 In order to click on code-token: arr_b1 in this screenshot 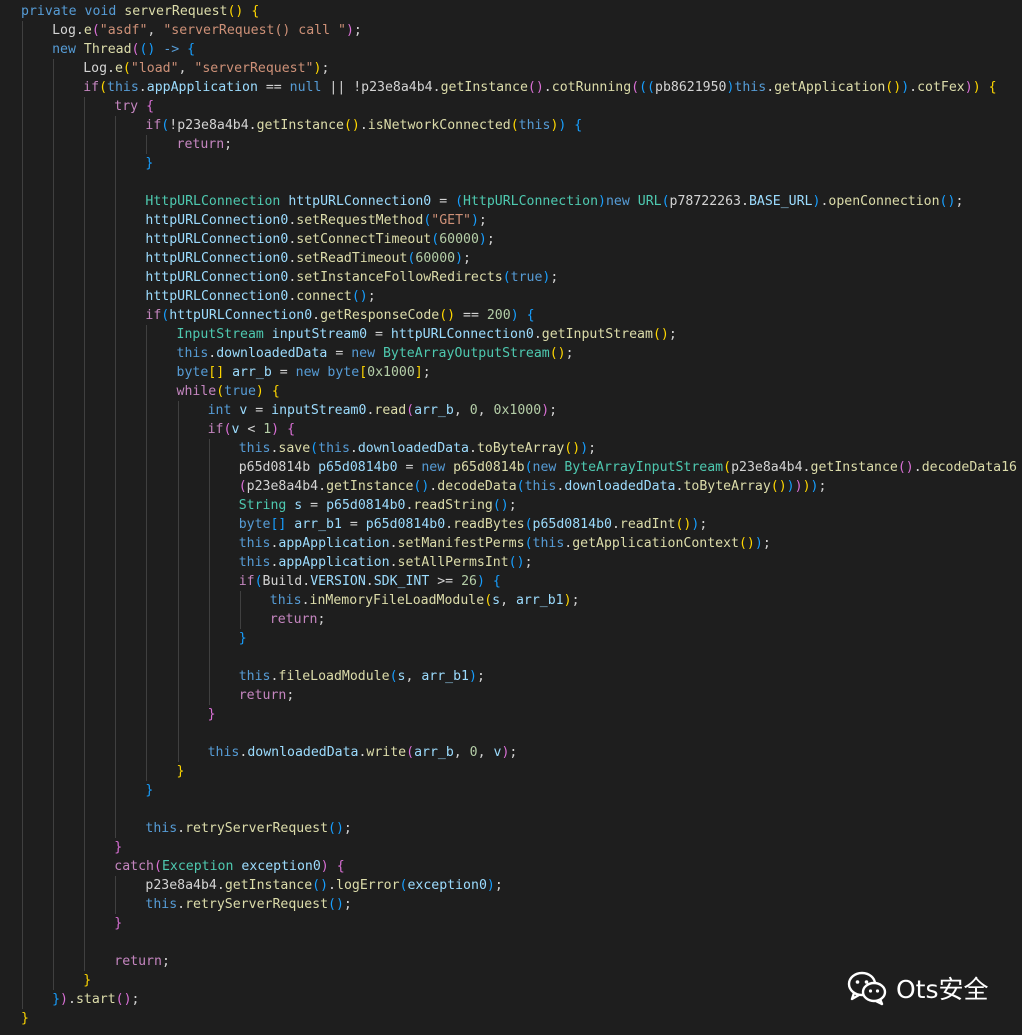, I will do `click(318, 524)`.